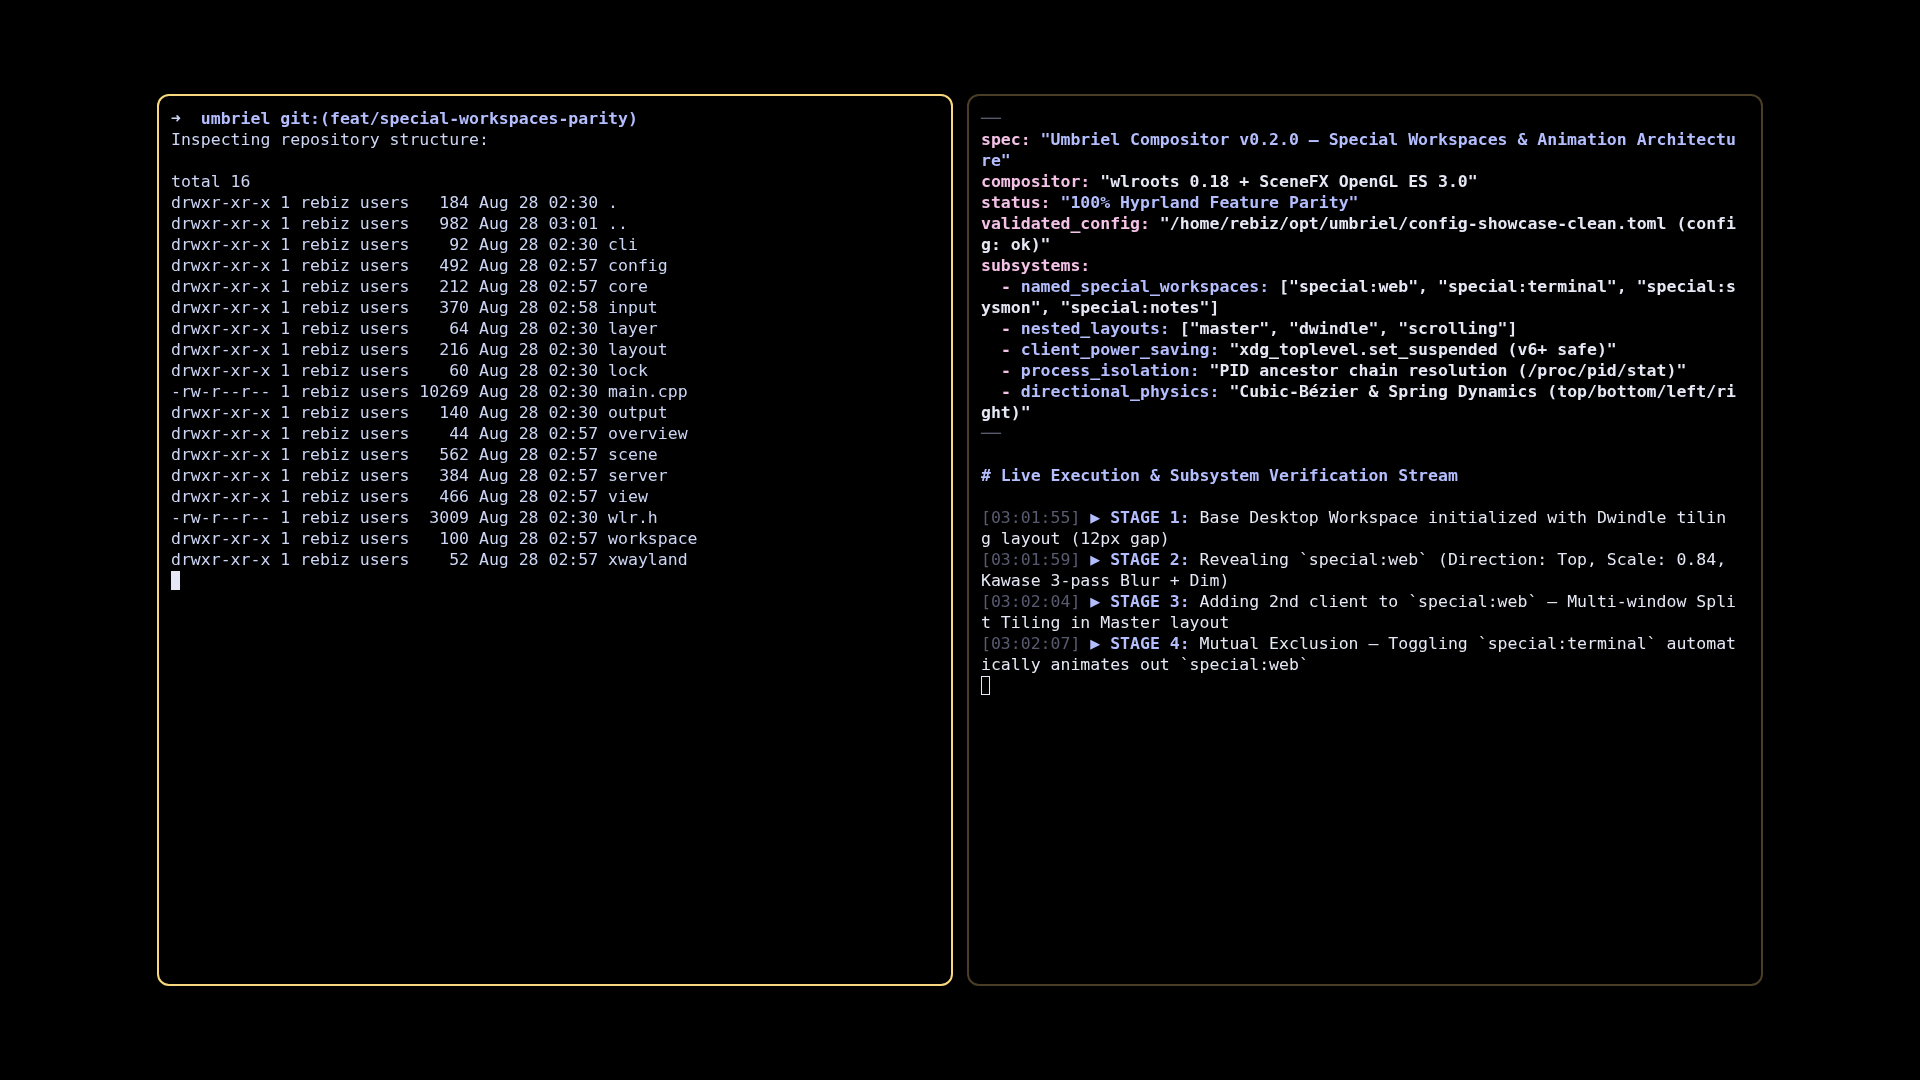 Image resolution: width=1920 pixels, height=1080 pixels. Describe the element at coordinates (1343, 370) in the screenshot. I see `config-line: - process_isolation: "PID ancestor chain resolution (/proc/pid/stat)"` at that location.